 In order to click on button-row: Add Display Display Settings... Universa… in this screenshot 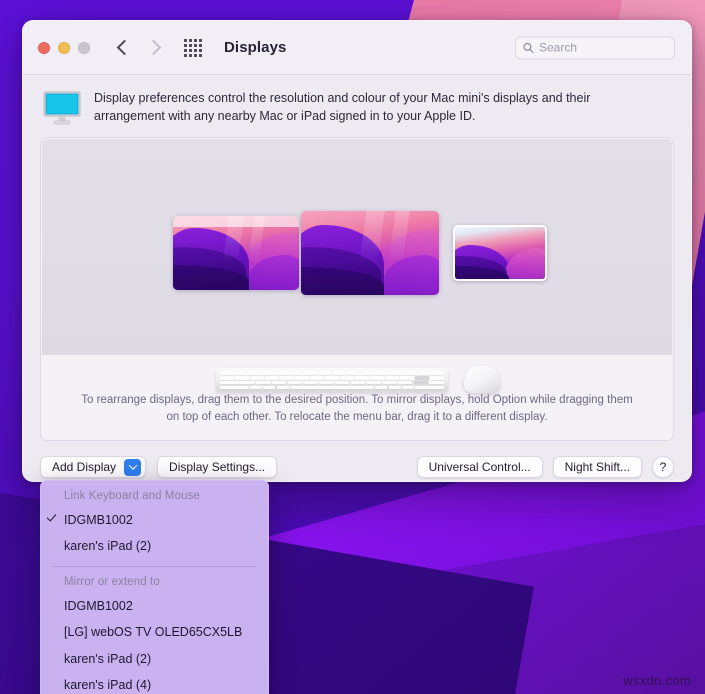, I will do `click(357, 466)`.